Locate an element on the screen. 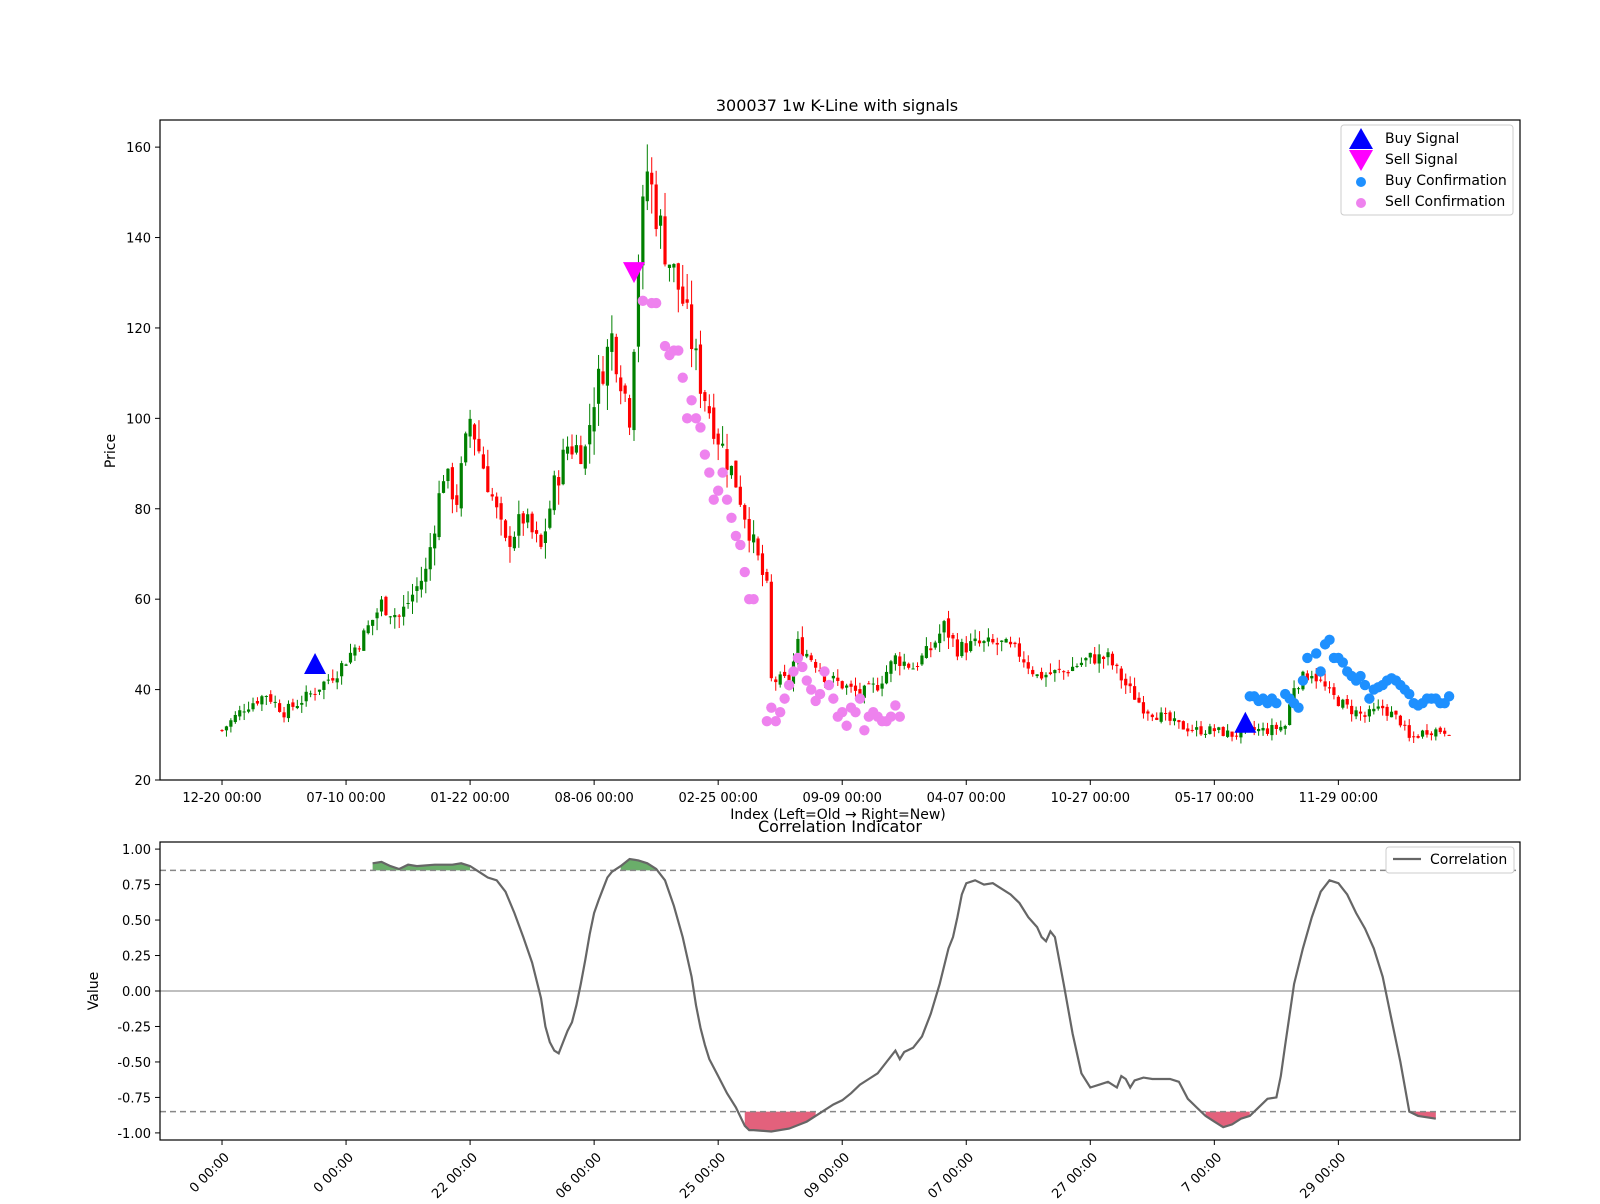 Image resolution: width=1600 pixels, height=1204 pixels. kline-y-tick-label: 100 is located at coordinates (138, 419).